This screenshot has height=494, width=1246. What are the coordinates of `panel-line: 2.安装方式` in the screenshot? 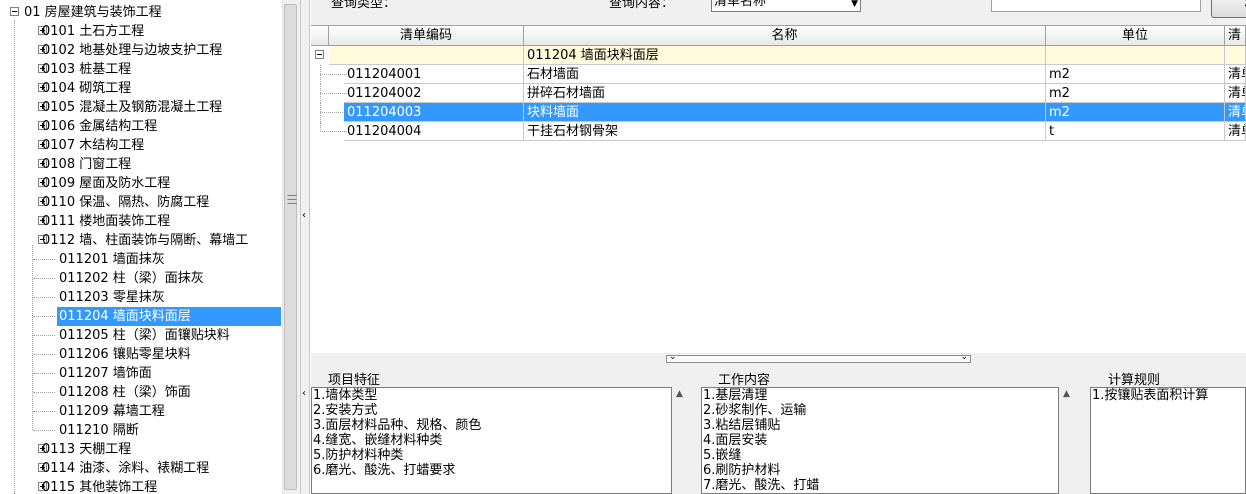 It's located at (345, 410).